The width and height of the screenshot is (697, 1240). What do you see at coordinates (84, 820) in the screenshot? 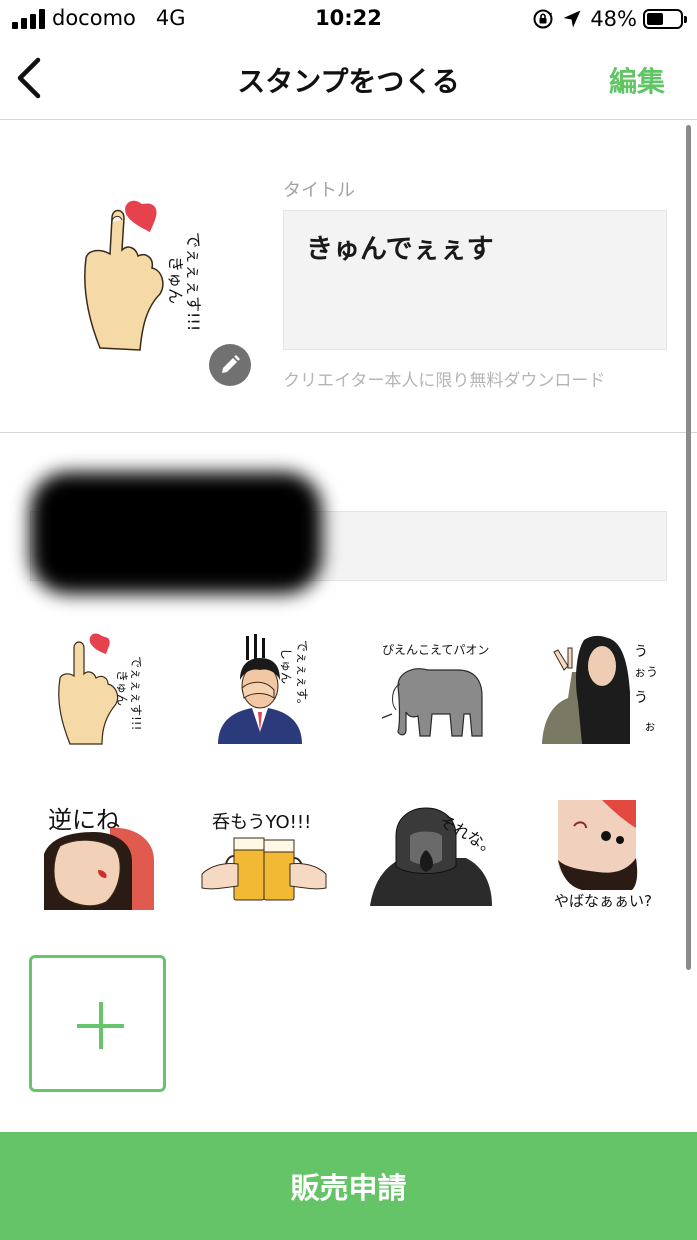
I see `svg-text: 逆にね` at bounding box center [84, 820].